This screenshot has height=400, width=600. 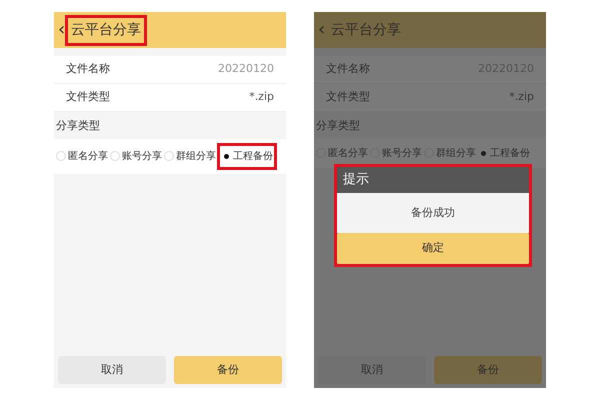 I want to click on radio-option: 账号分享, so click(x=136, y=156).